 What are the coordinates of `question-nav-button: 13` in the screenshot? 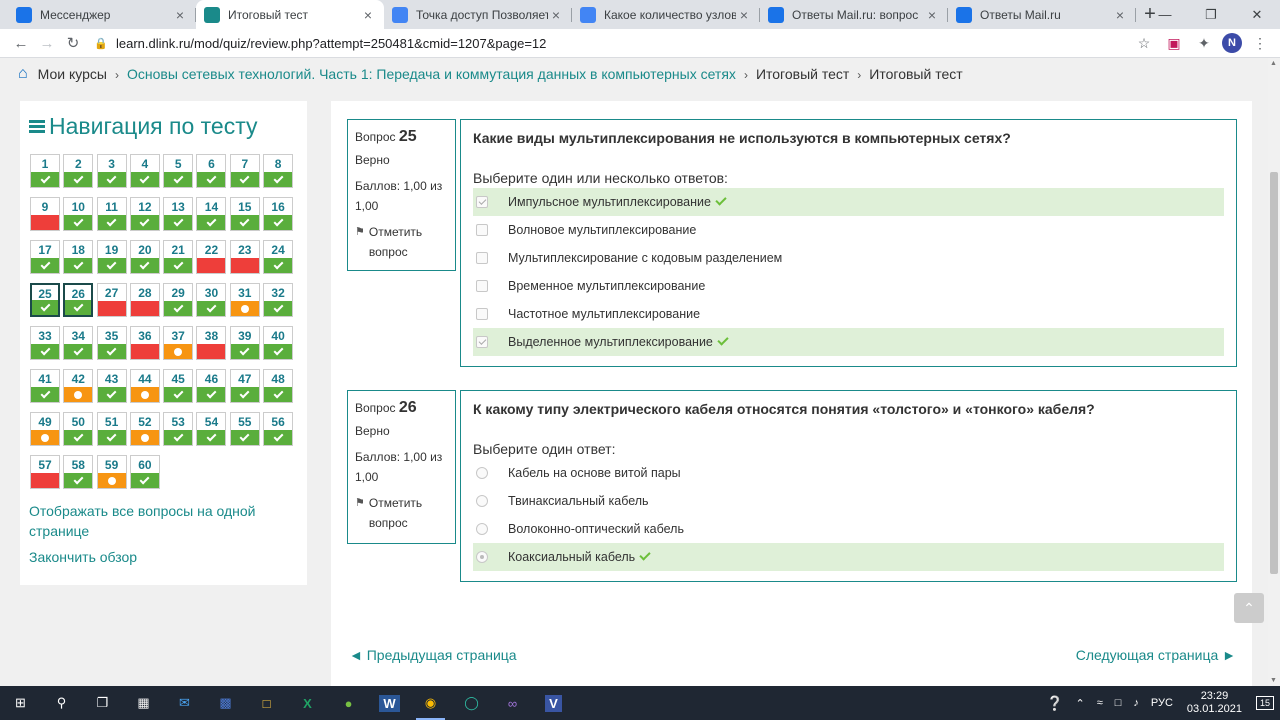 It's located at (178, 214).